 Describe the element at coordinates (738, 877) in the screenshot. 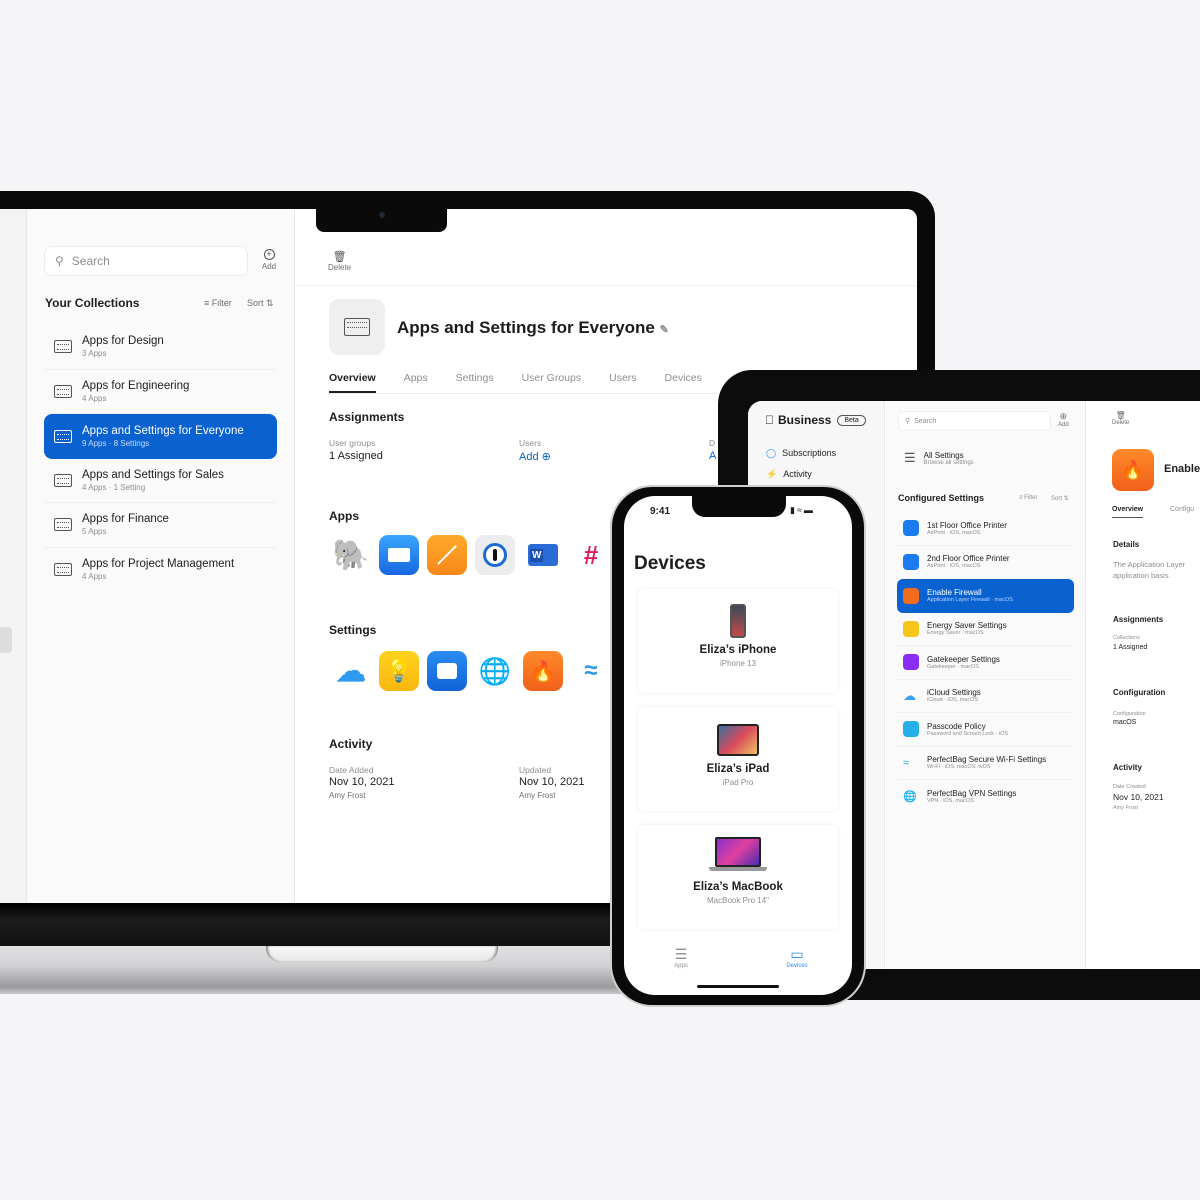

I see `device-card: Eliza’s MacBook MacBook Pro 14"` at that location.